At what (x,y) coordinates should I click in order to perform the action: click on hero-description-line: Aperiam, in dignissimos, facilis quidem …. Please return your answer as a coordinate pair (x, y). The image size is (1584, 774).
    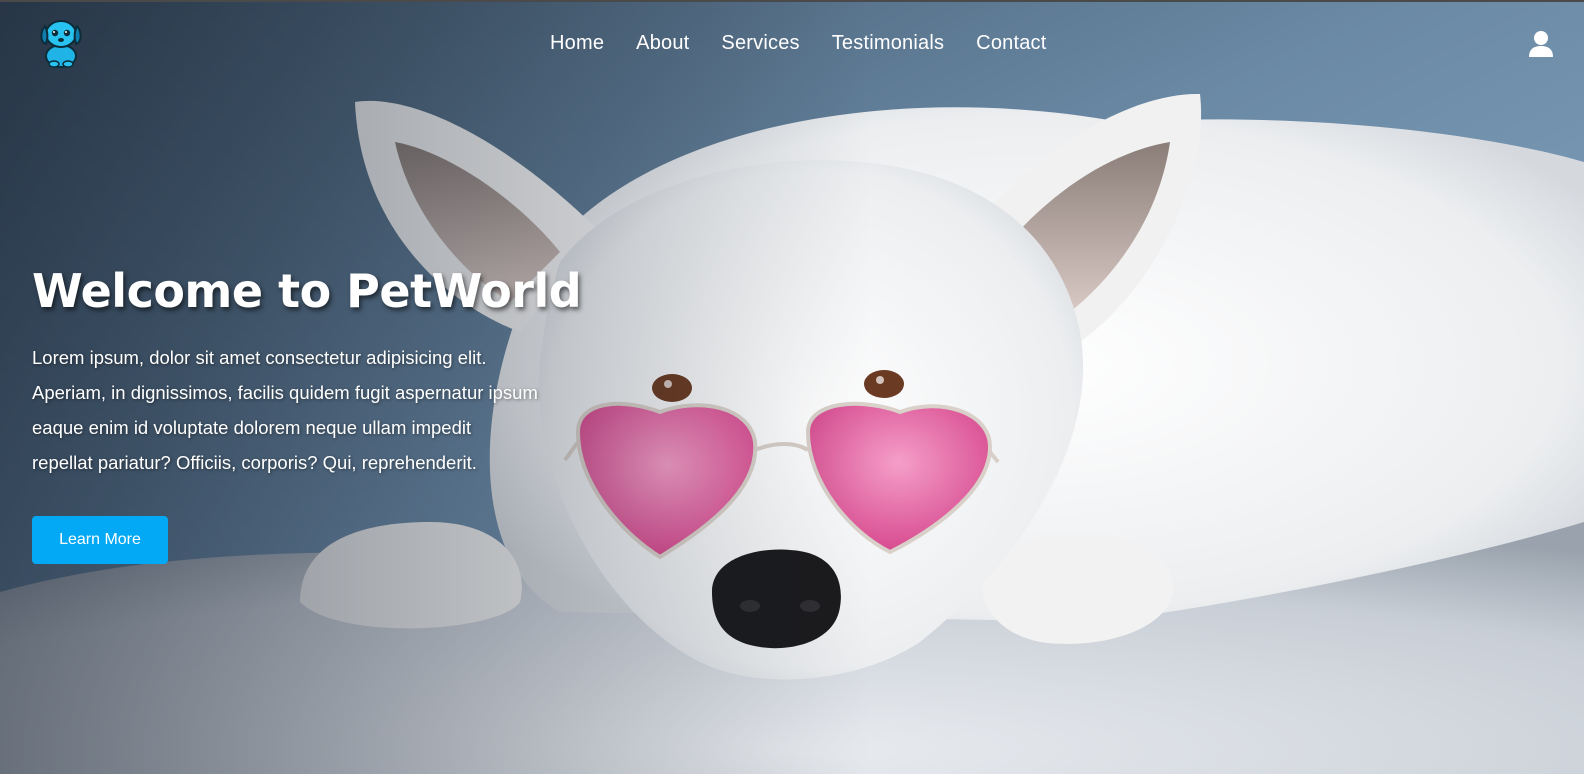
    Looking at the image, I should click on (285, 392).